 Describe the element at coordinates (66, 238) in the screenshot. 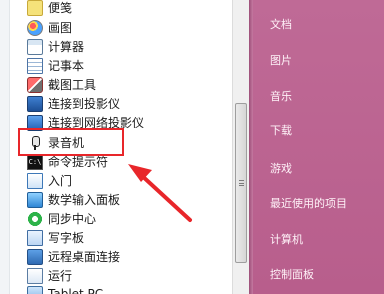

I see `program-label: 写字板` at that location.